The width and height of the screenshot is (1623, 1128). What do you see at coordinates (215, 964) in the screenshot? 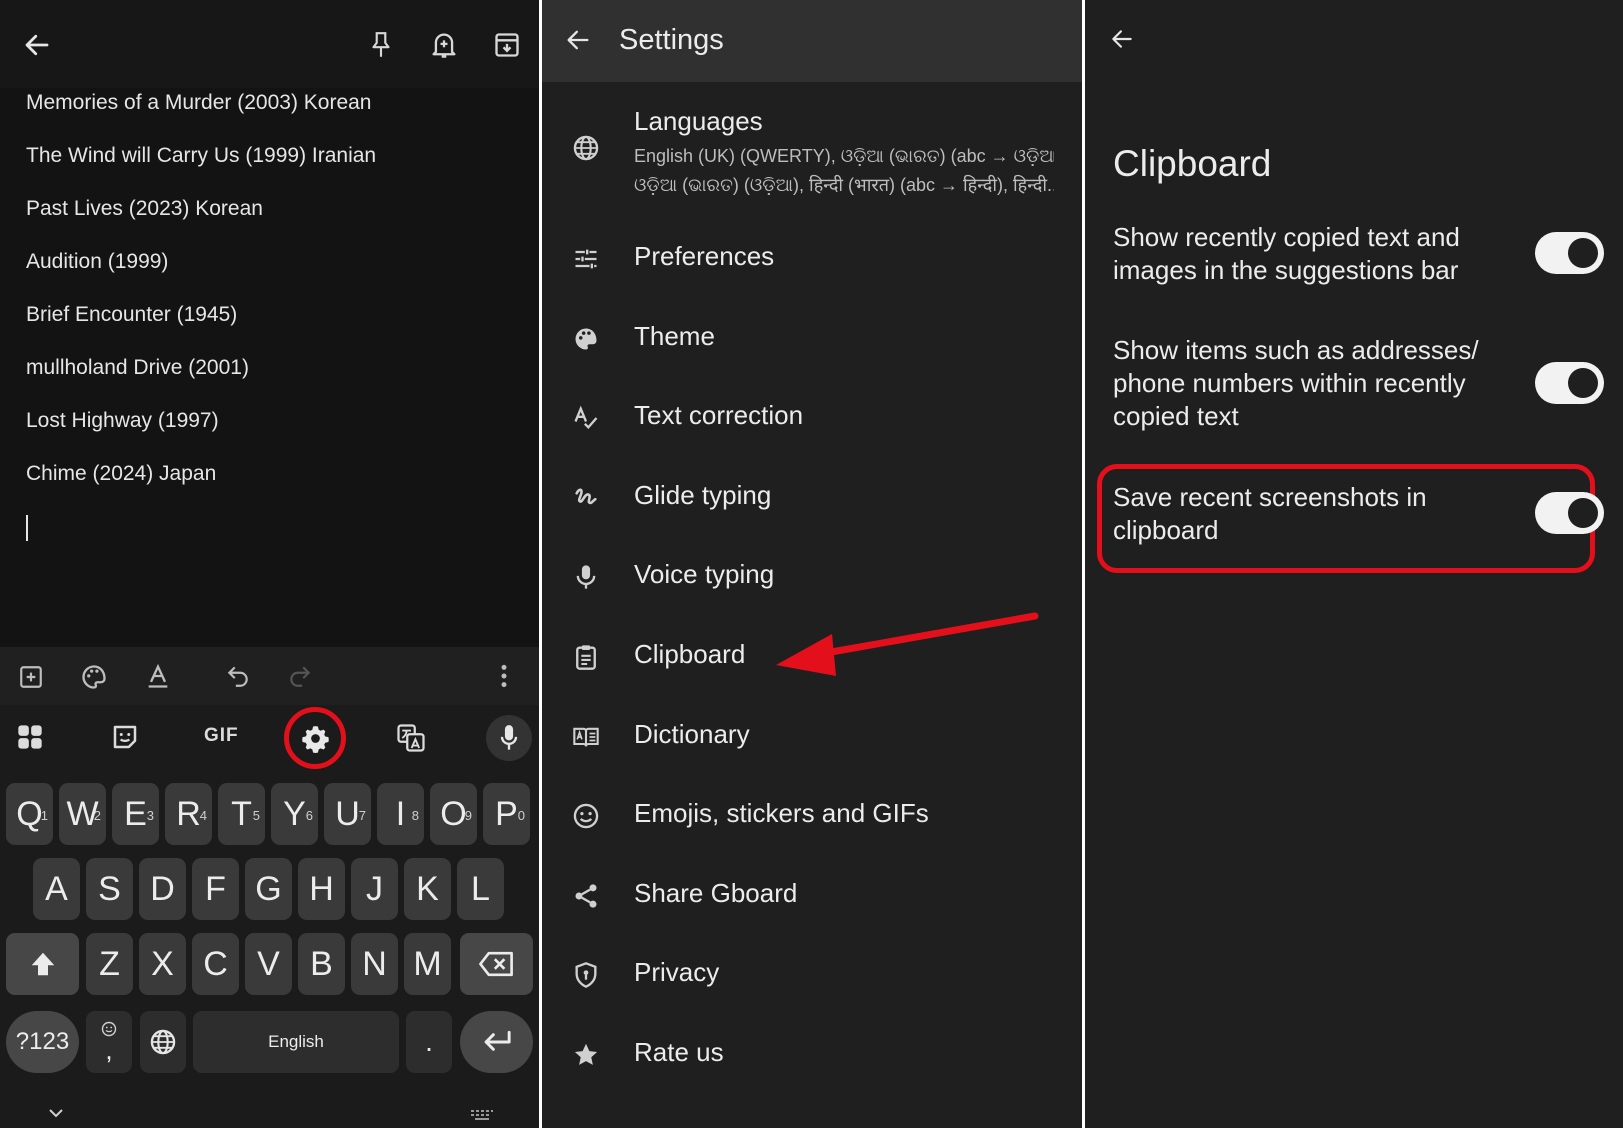
I see `key-c: C` at bounding box center [215, 964].